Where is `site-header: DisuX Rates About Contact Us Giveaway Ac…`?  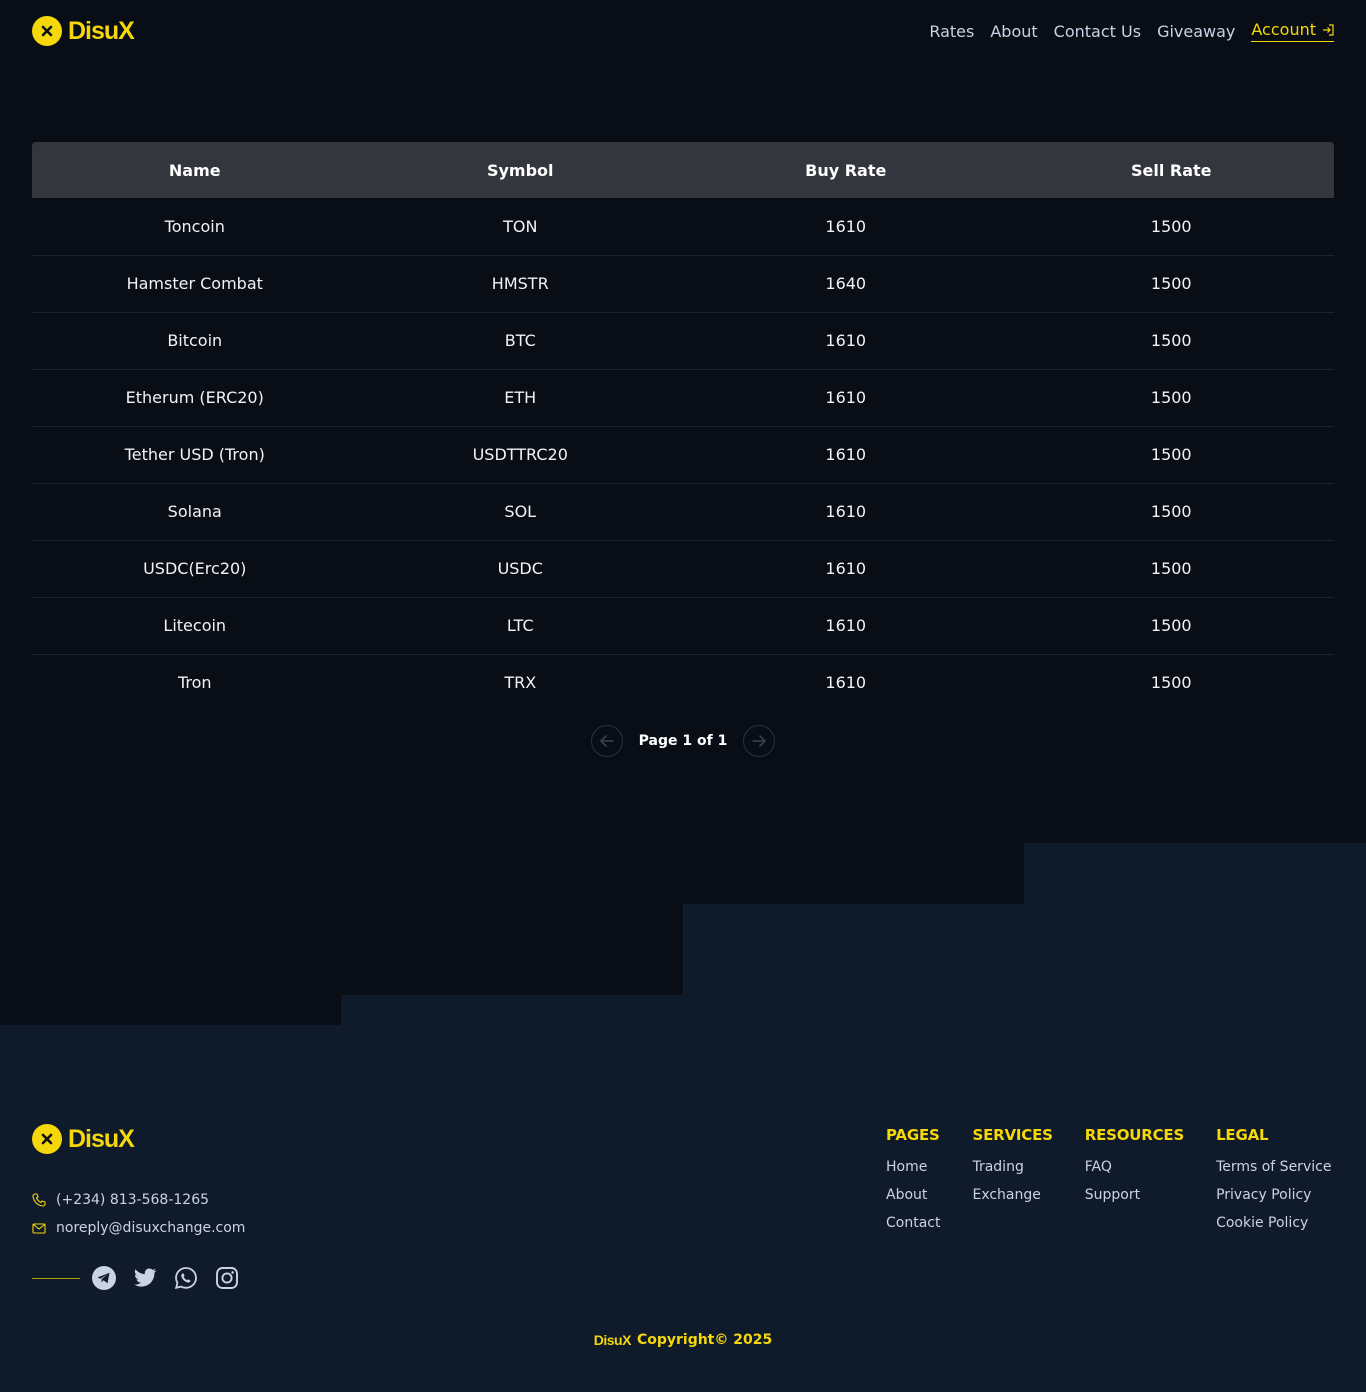
site-header: DisuX Rates About Contact Us Giveaway Ac… is located at coordinates (683, 31).